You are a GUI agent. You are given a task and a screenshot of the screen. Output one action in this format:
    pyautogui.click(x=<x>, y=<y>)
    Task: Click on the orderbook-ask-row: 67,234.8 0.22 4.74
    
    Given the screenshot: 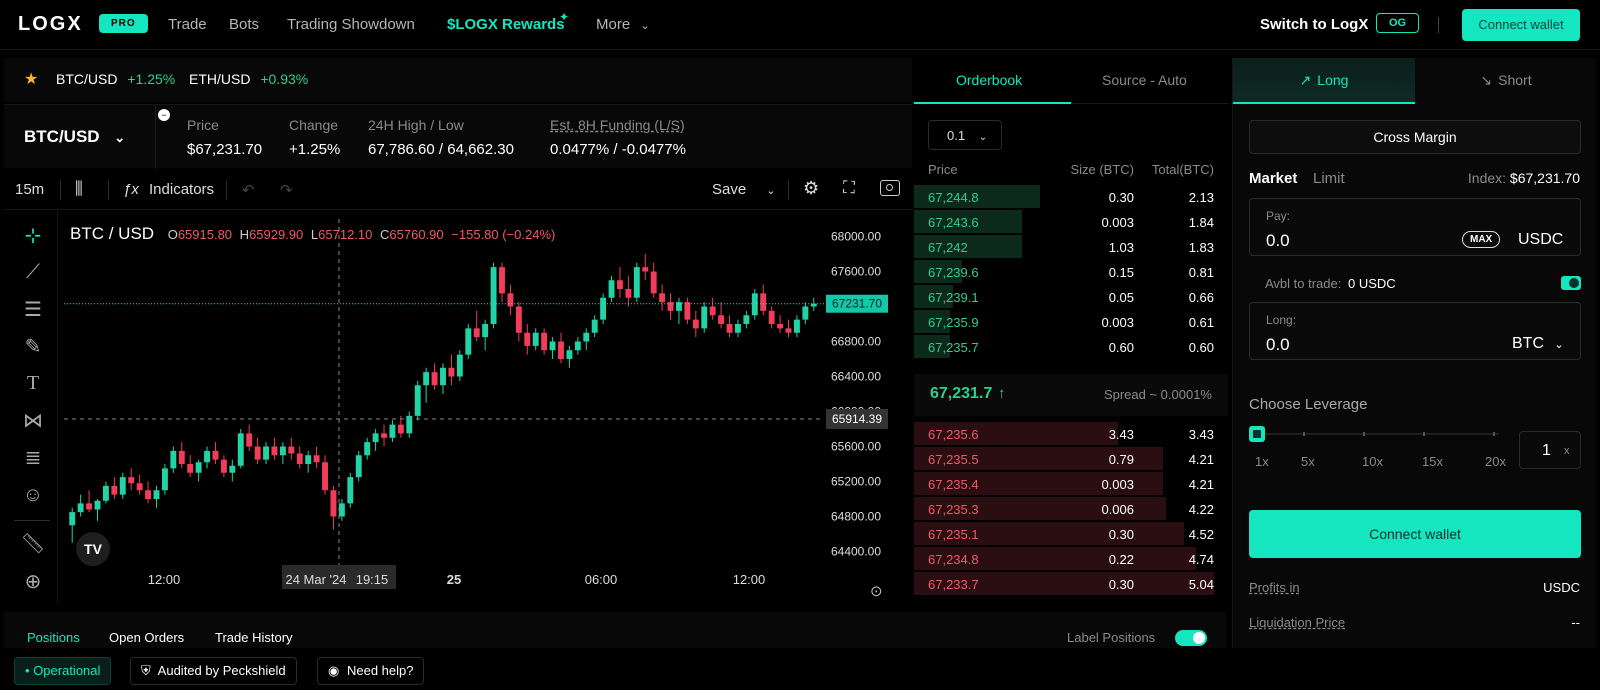 What is the action you would take?
    pyautogui.click(x=1071, y=558)
    